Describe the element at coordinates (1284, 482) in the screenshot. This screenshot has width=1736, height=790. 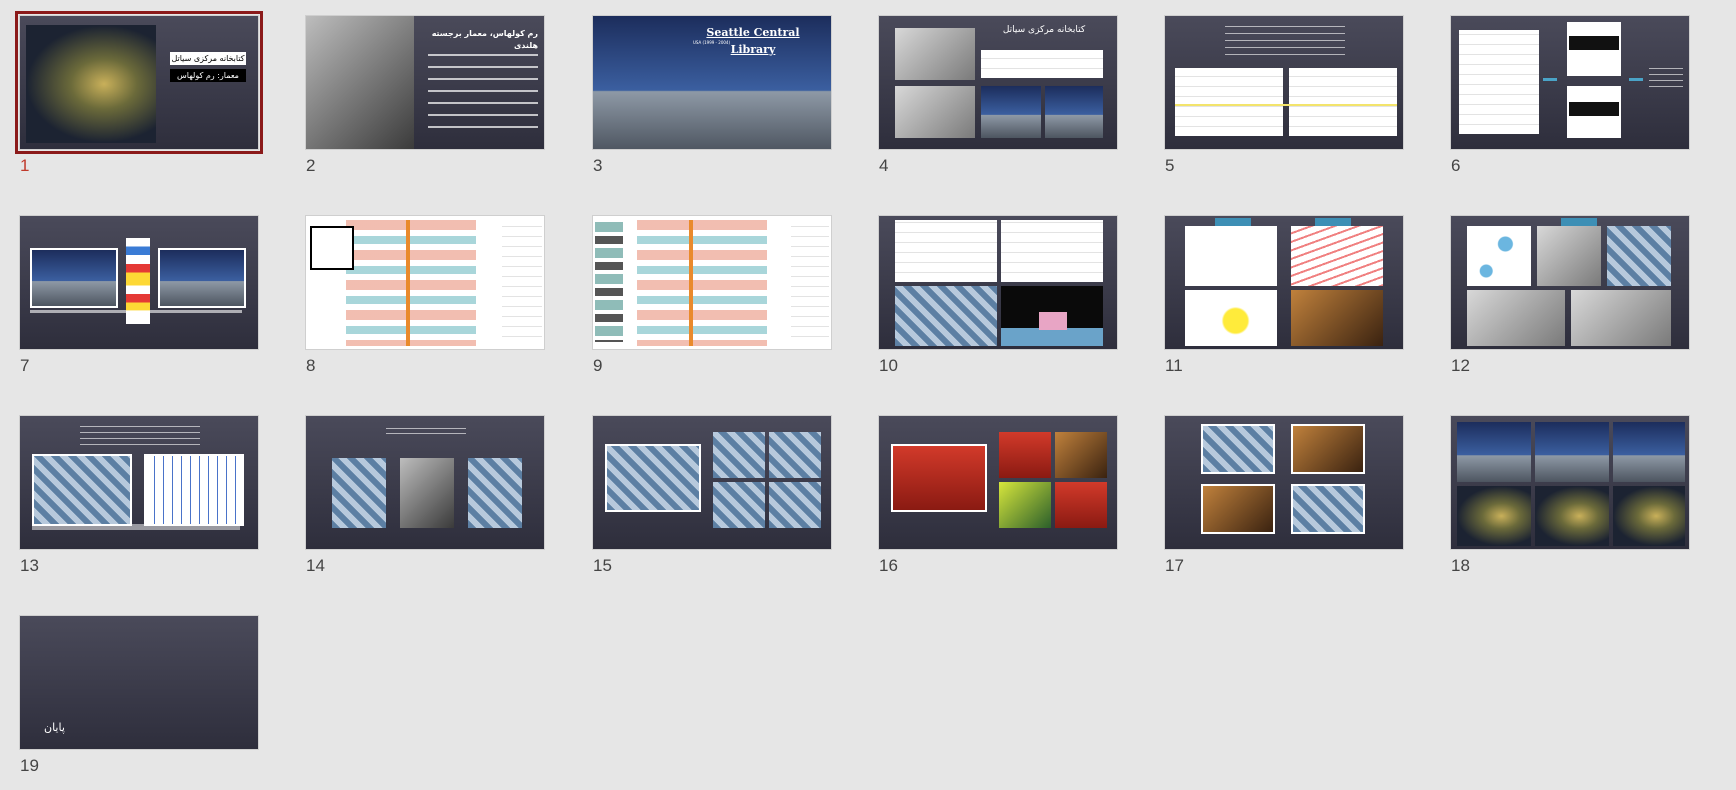
I see `slide-17-preview` at that location.